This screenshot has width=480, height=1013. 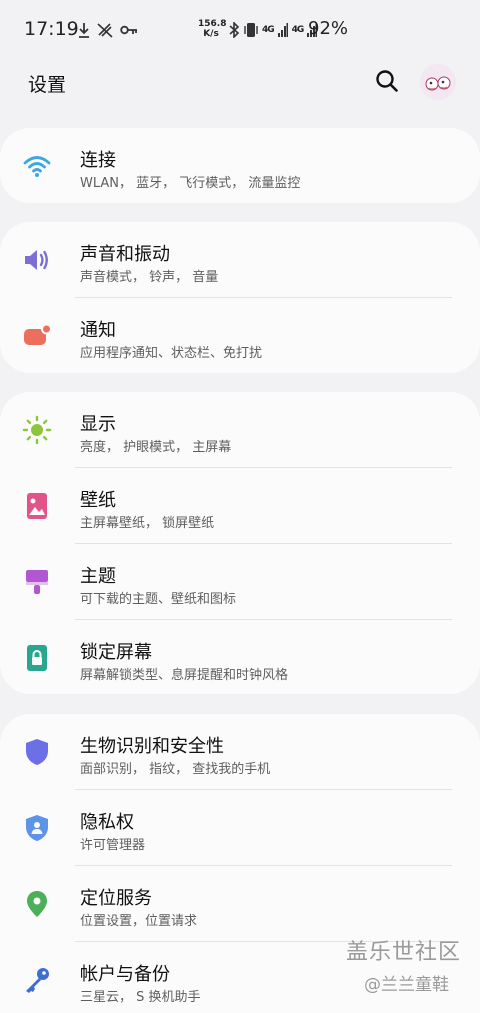 What do you see at coordinates (152, 746) in the screenshot?
I see `item-title: 生物识别和安全性` at bounding box center [152, 746].